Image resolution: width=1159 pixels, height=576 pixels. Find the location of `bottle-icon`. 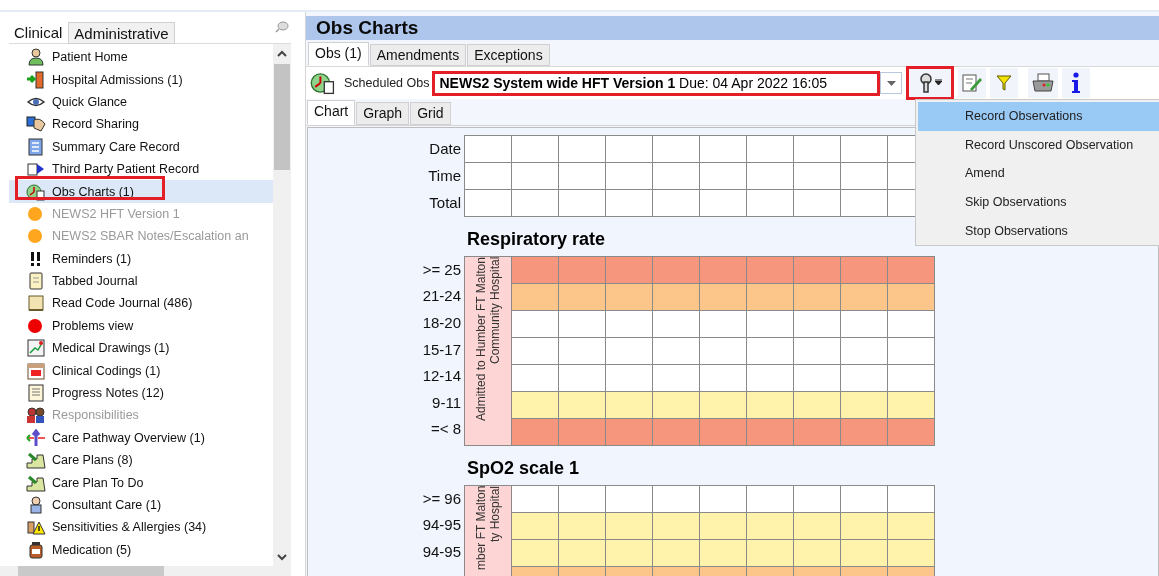

bottle-icon is located at coordinates (36, 549).